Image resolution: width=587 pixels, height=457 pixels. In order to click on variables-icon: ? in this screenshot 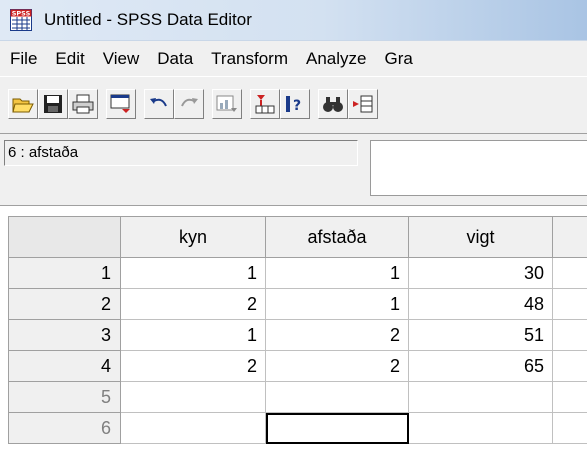, I will do `click(293, 105)`.